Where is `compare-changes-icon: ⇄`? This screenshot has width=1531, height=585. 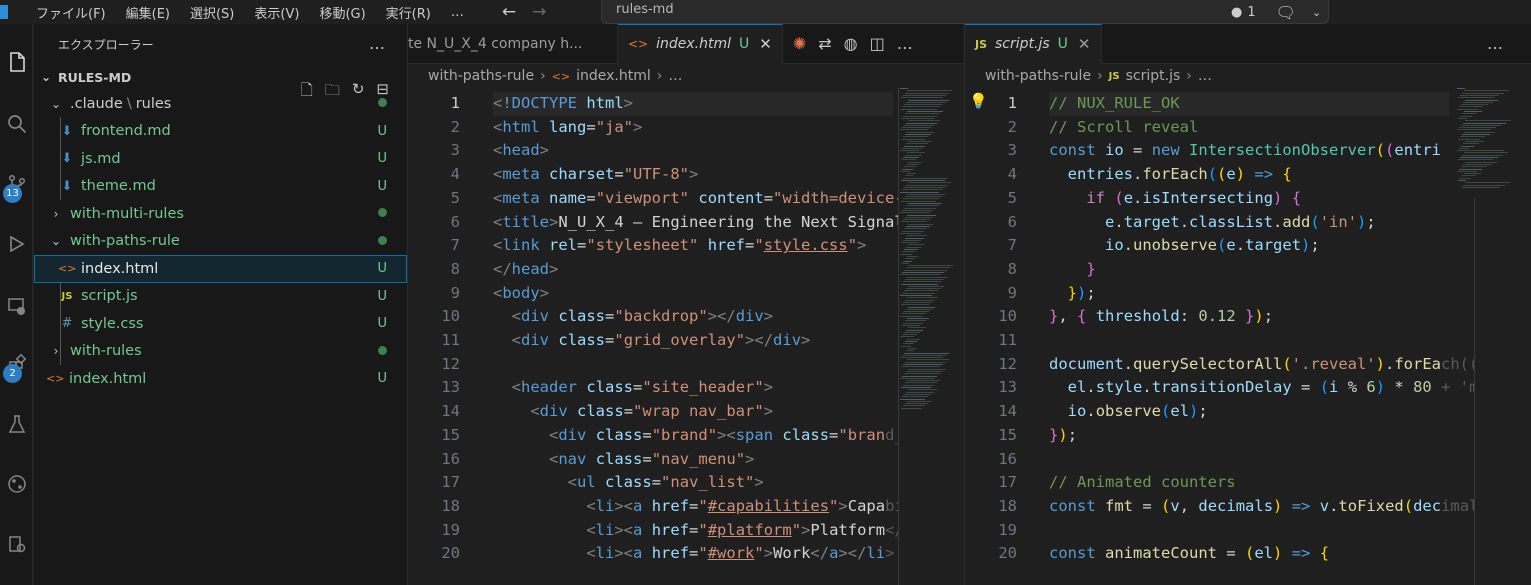
compare-changes-icon: ⇄ is located at coordinates (824, 43).